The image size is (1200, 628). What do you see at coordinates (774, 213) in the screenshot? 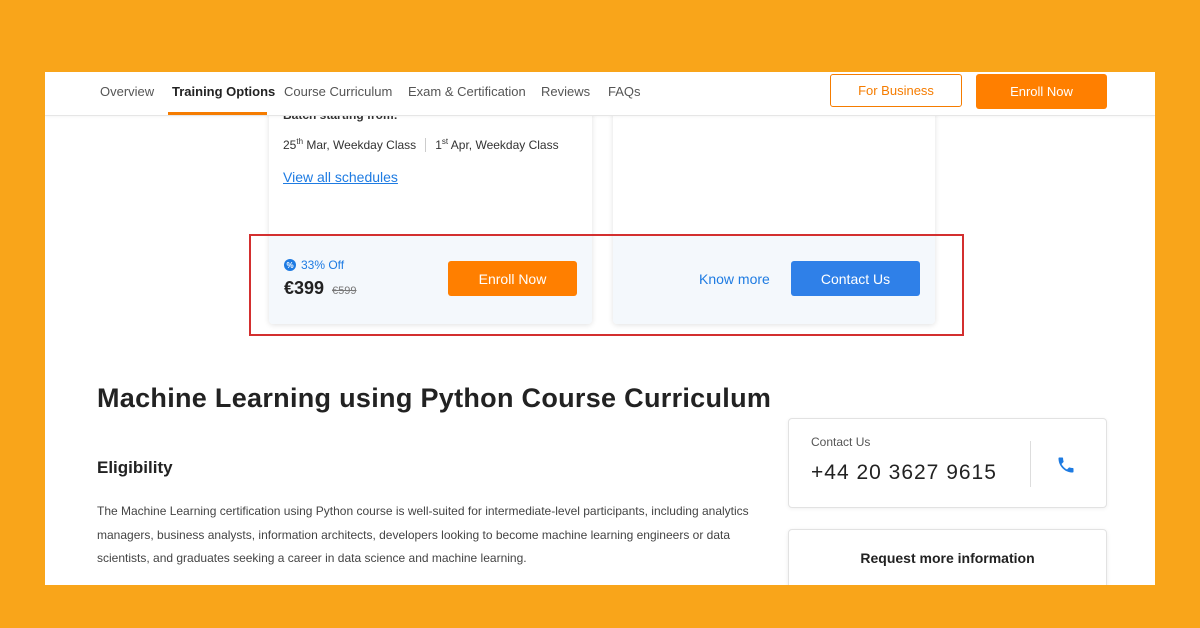
I see `training-option-card-corporate: Know more Contact Us` at bounding box center [774, 213].